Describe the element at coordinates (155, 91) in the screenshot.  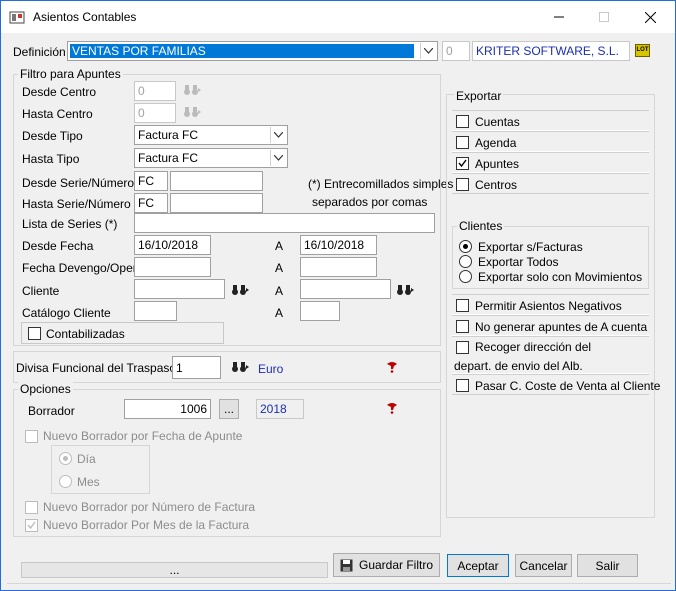
I see `desde-centro-input: 0` at that location.